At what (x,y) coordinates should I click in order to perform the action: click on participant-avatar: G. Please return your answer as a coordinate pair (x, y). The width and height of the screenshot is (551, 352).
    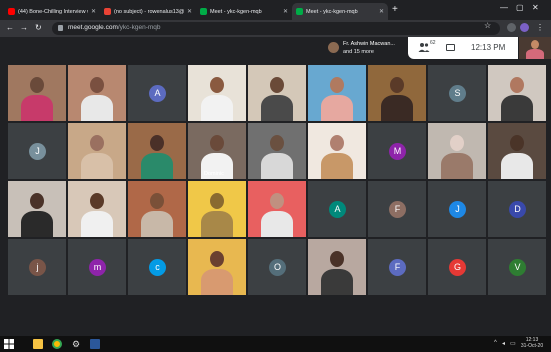
    Looking at the image, I should click on (457, 267).